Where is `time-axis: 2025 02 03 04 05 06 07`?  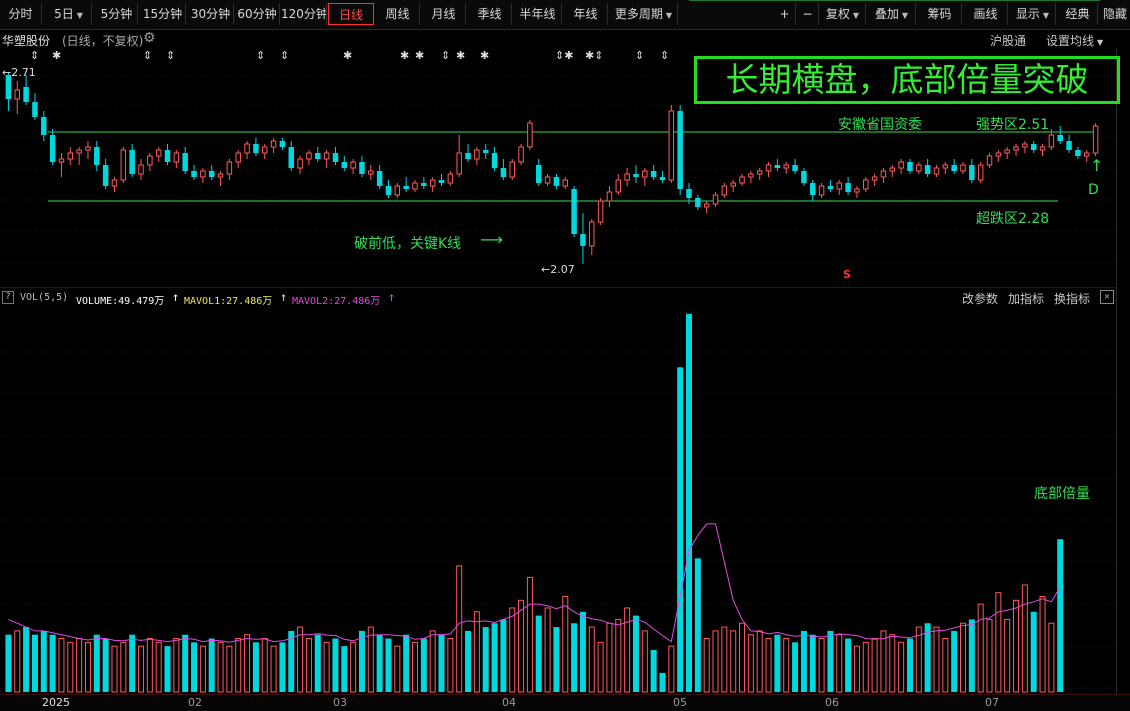
time-axis: 2025 02 03 04 05 06 07 is located at coordinates (565, 702).